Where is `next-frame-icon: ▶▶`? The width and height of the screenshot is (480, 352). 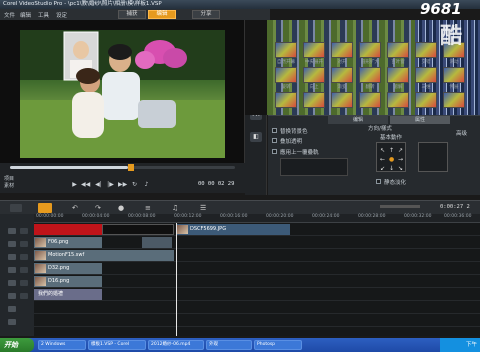 next-frame-icon: ▶▶ is located at coordinates (122, 184).